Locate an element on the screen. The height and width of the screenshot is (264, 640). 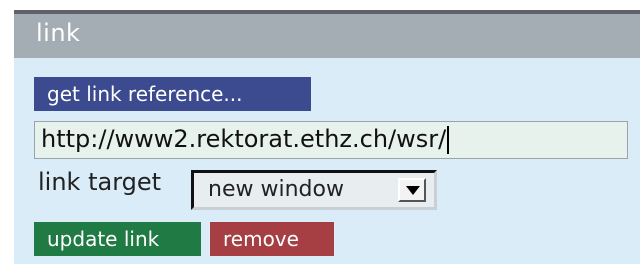
link-target-select: new window is located at coordinates (314, 190).